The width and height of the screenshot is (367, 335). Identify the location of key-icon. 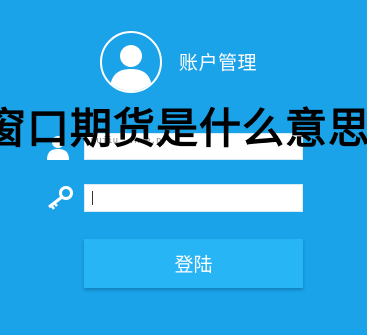
(59, 198).